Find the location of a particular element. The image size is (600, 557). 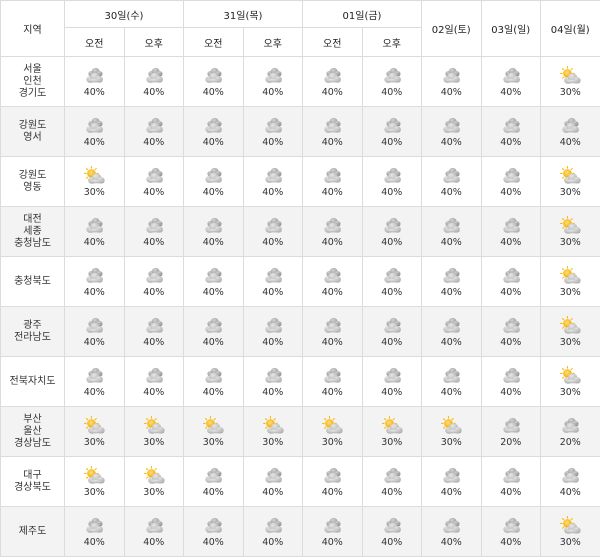

region-name: 부산울산경상남도 is located at coordinates (33, 432).